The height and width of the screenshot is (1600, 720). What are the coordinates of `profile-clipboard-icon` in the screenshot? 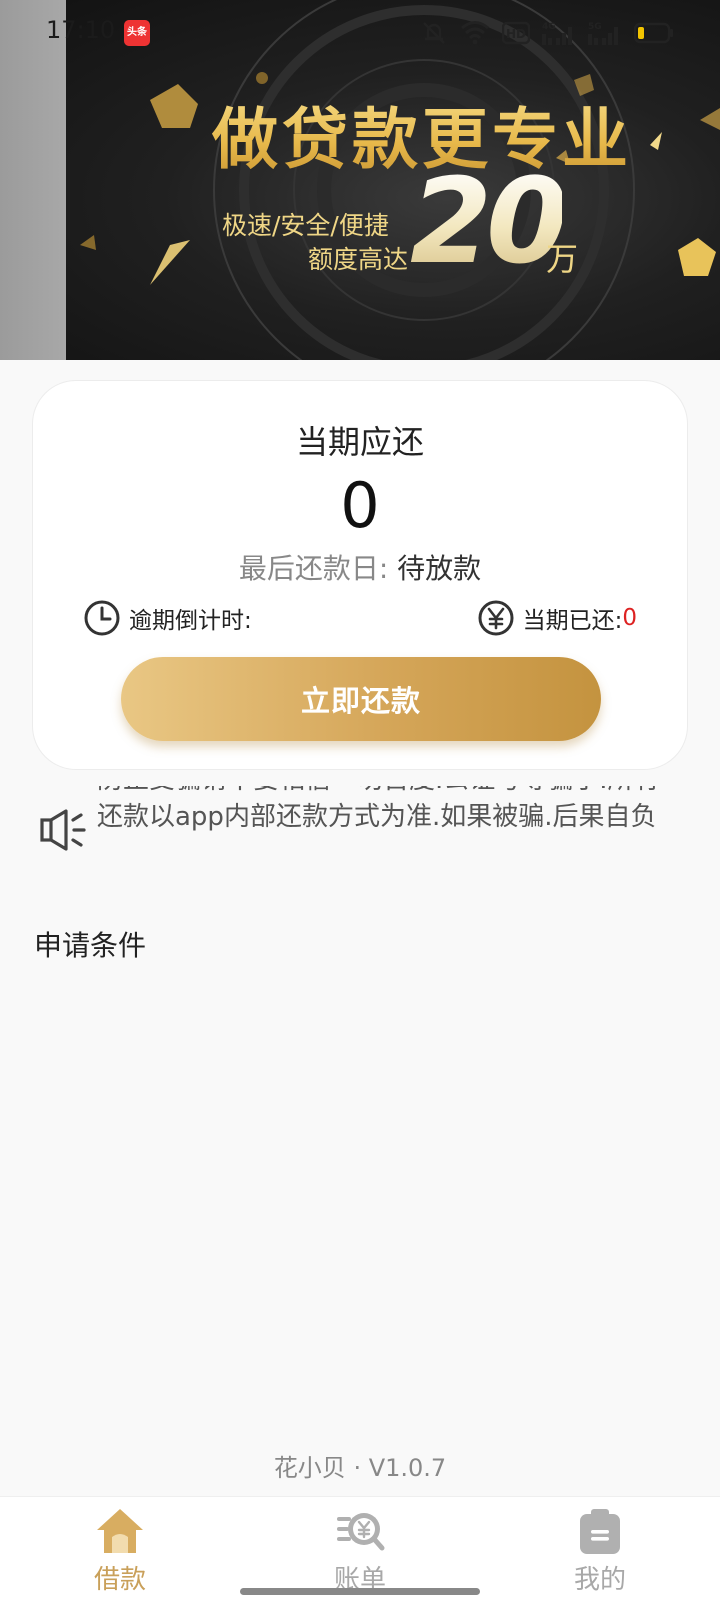 It's located at (600, 1531).